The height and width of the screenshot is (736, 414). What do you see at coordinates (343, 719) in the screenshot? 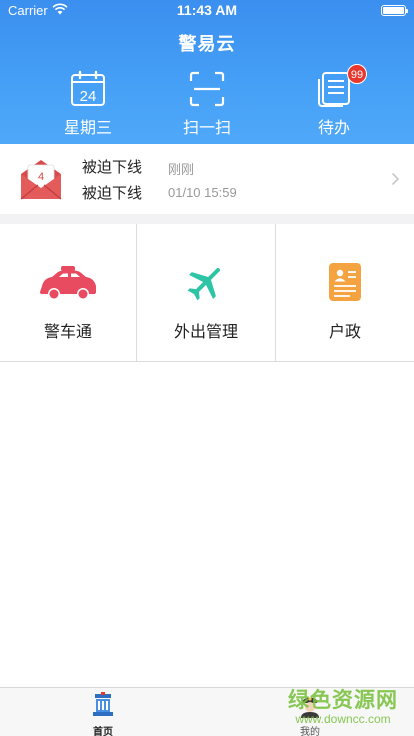
I see `watermark-url: www.downcc.com` at bounding box center [343, 719].